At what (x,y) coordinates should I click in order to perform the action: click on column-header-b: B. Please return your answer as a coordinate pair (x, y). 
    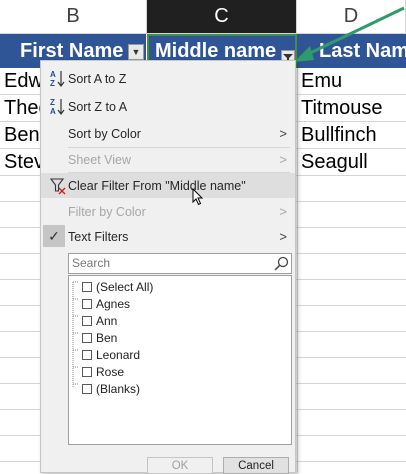
    Looking at the image, I should click on (73, 17).